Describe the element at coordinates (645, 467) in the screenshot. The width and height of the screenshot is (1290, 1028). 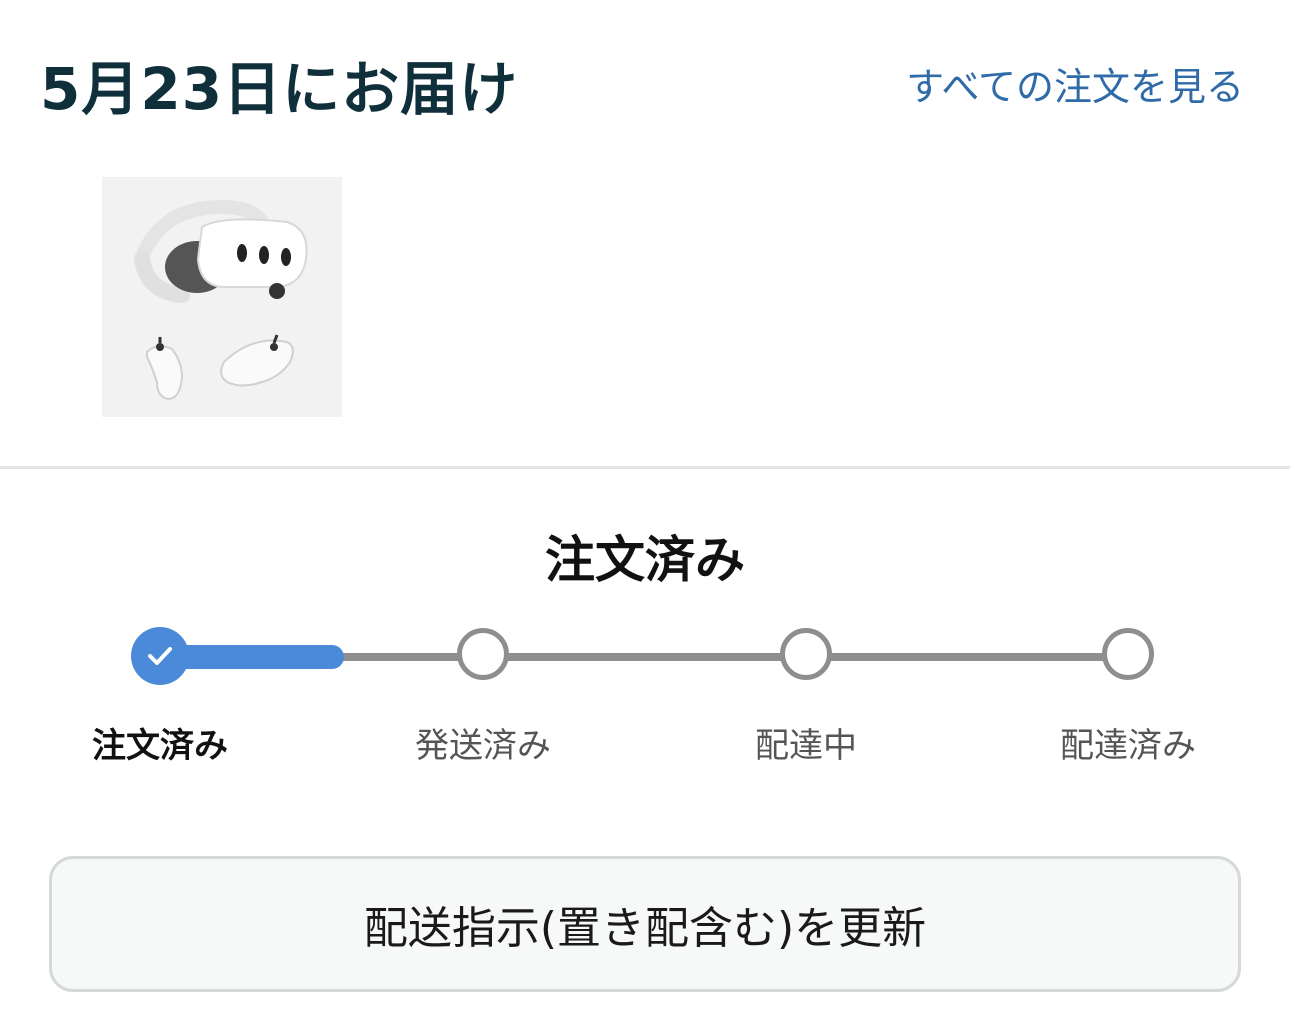
I see `section-divider` at that location.